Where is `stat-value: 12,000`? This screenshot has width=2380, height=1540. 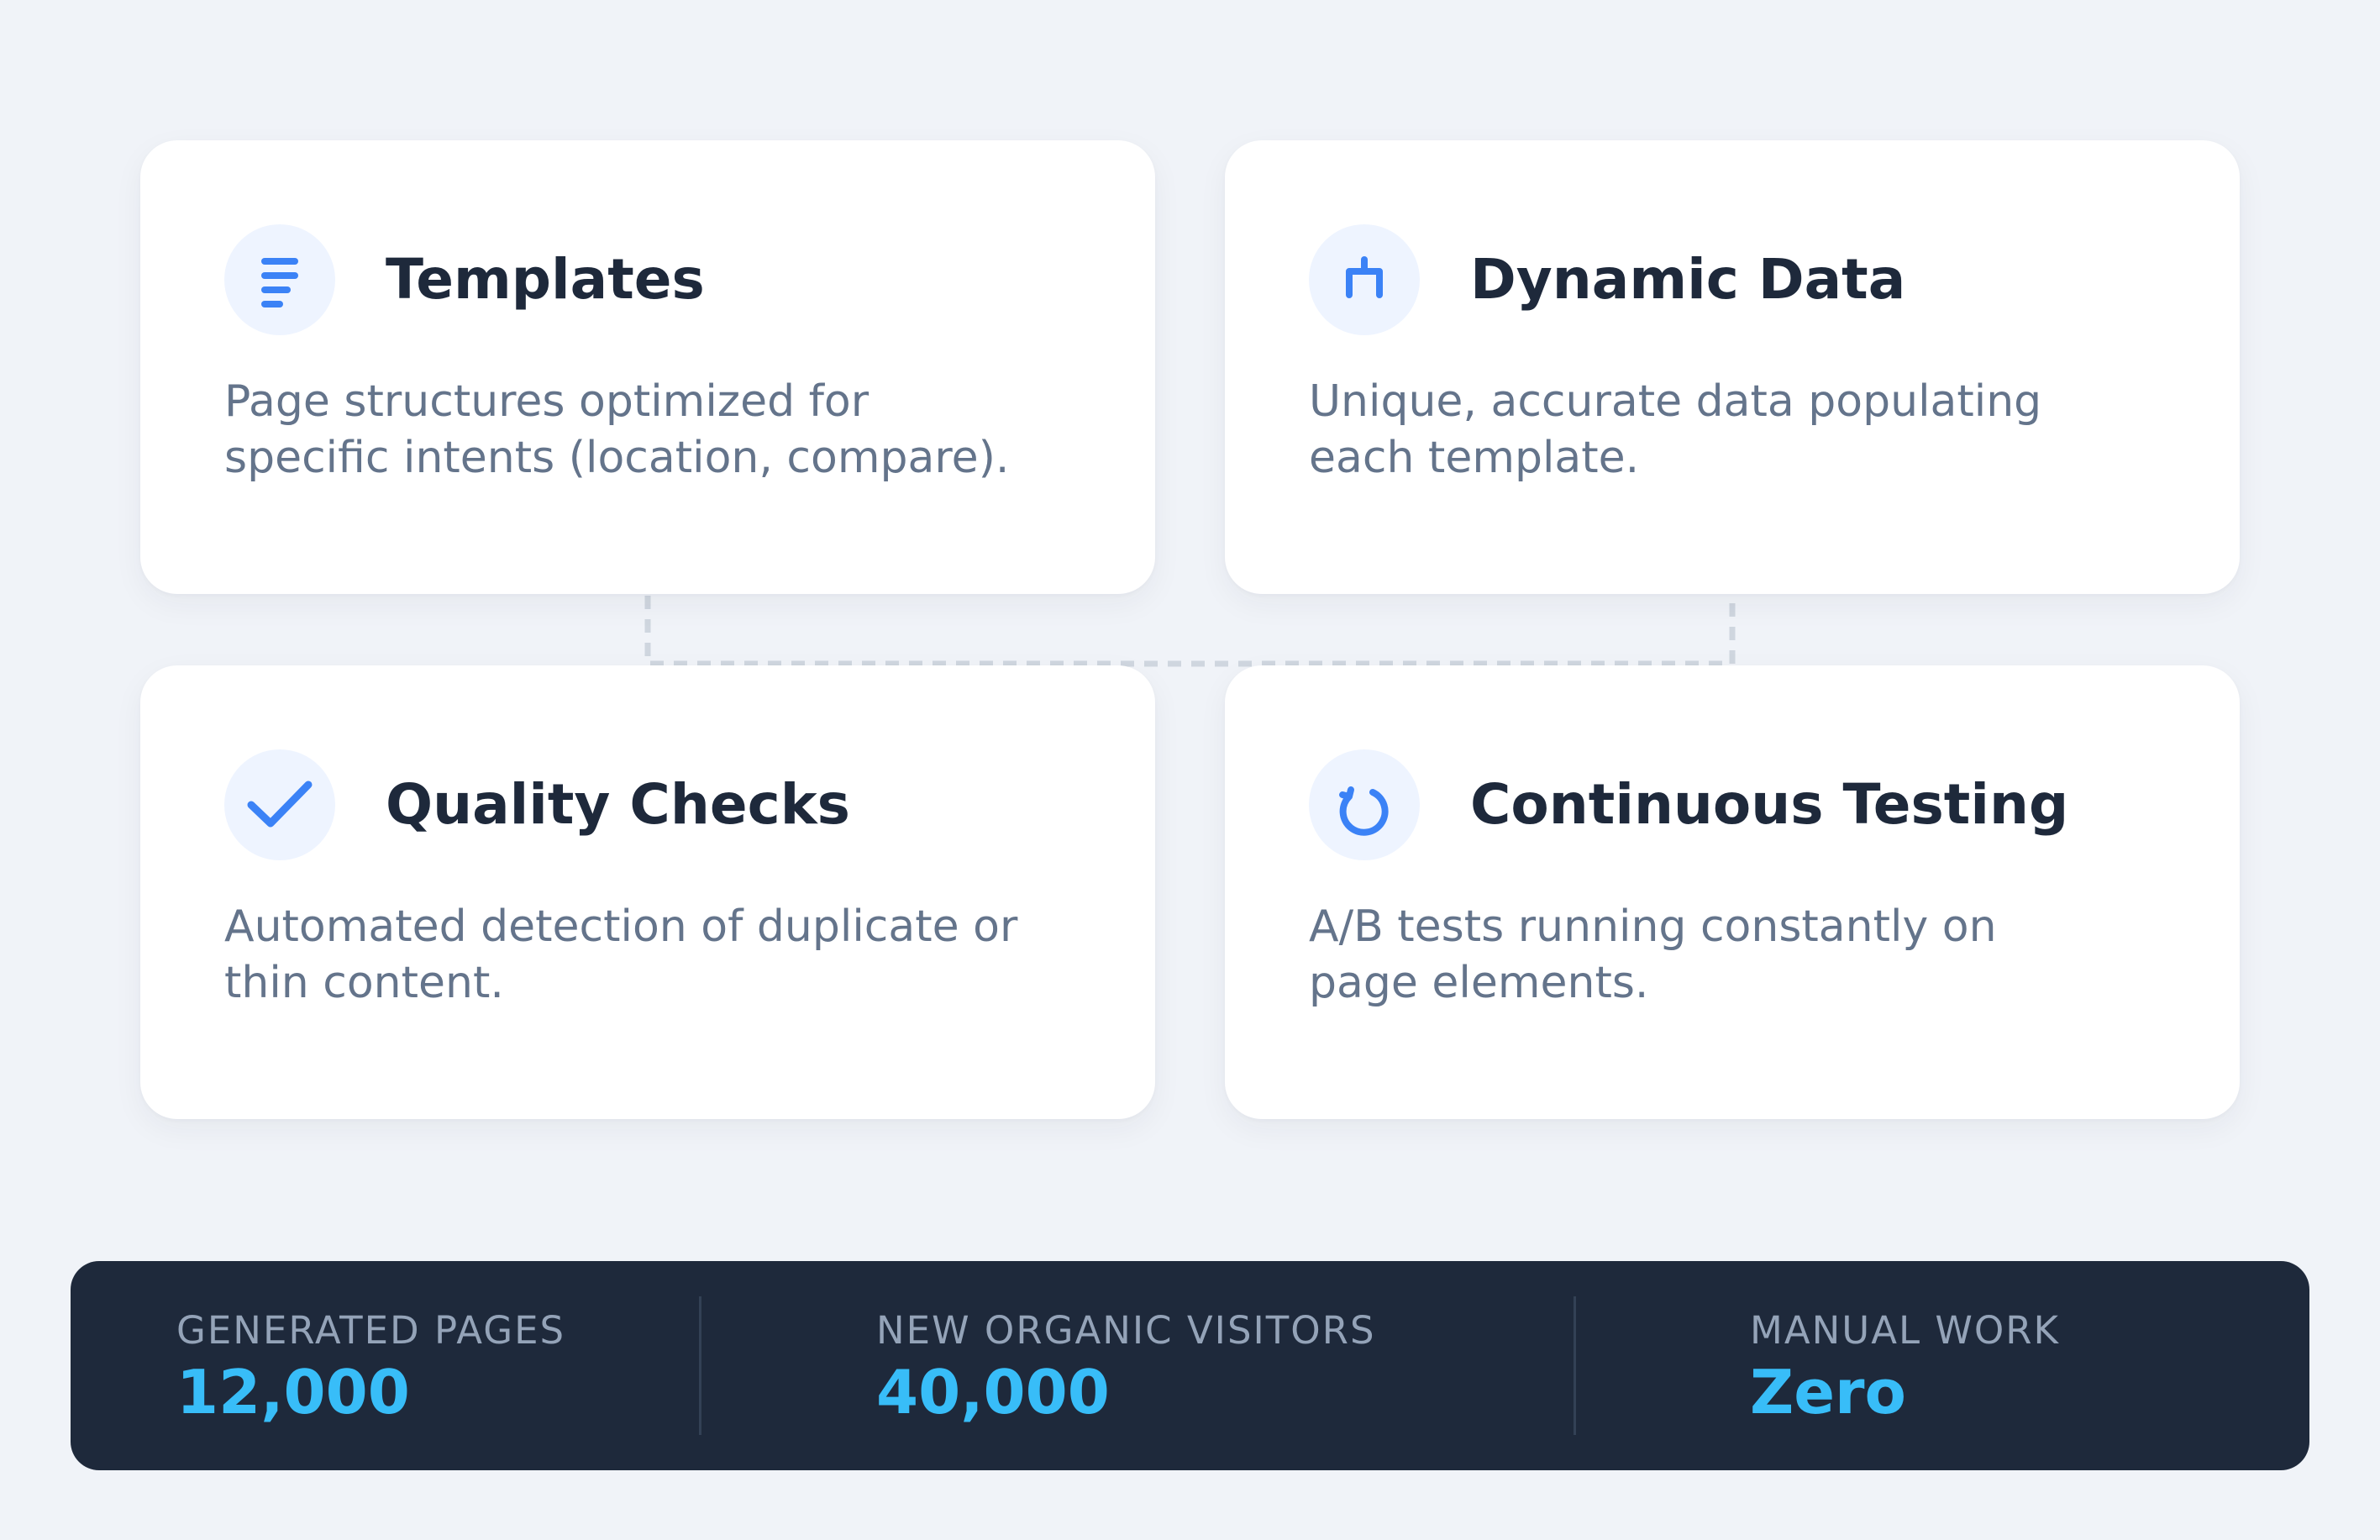 stat-value: 12,000 is located at coordinates (293, 1392).